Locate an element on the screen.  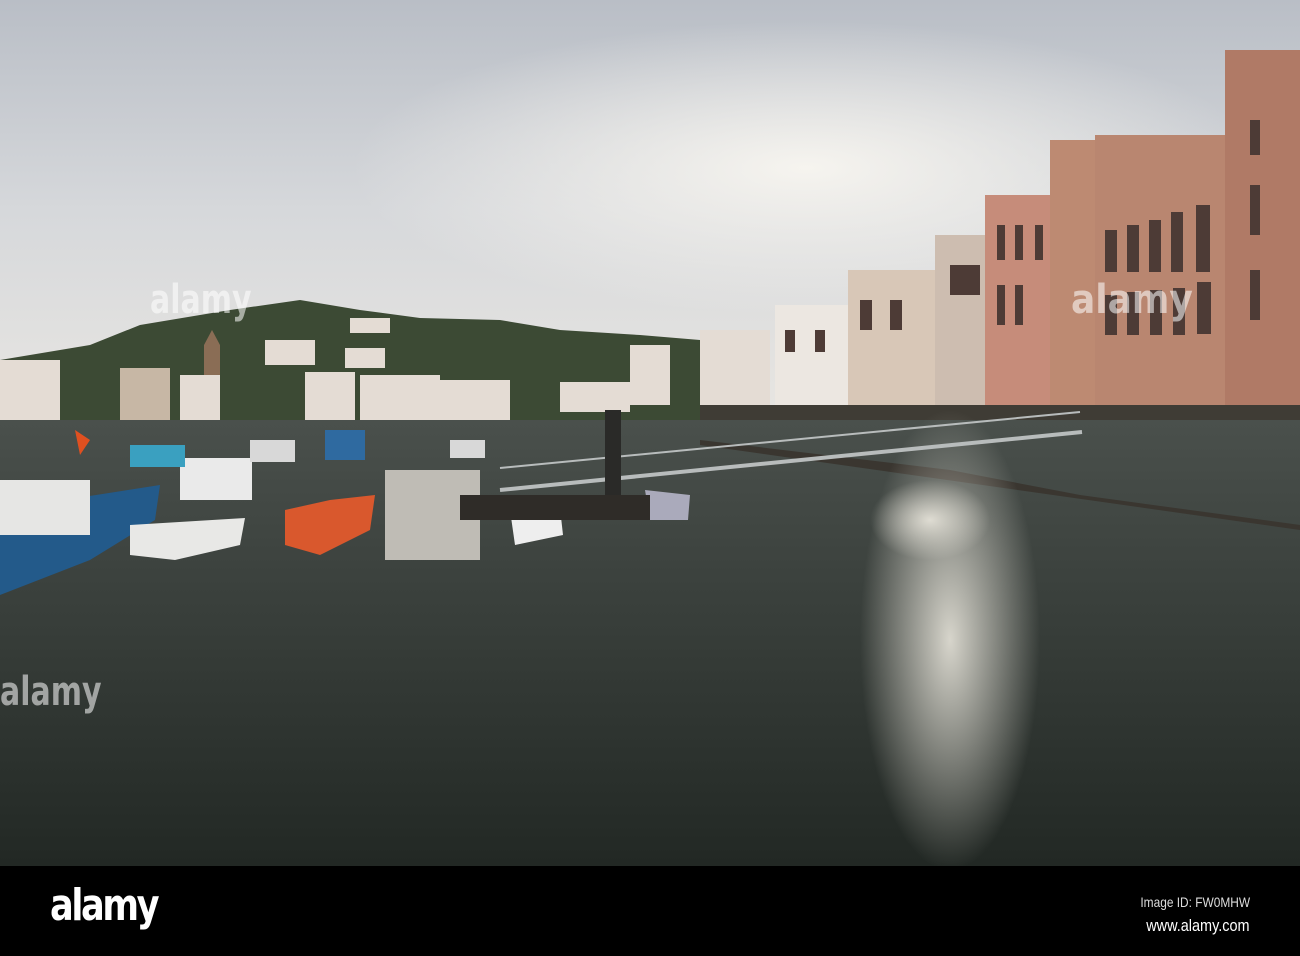
footer-bar: alamy Image ID: FW0MHW www.alamy.com is located at coordinates (650, 911).